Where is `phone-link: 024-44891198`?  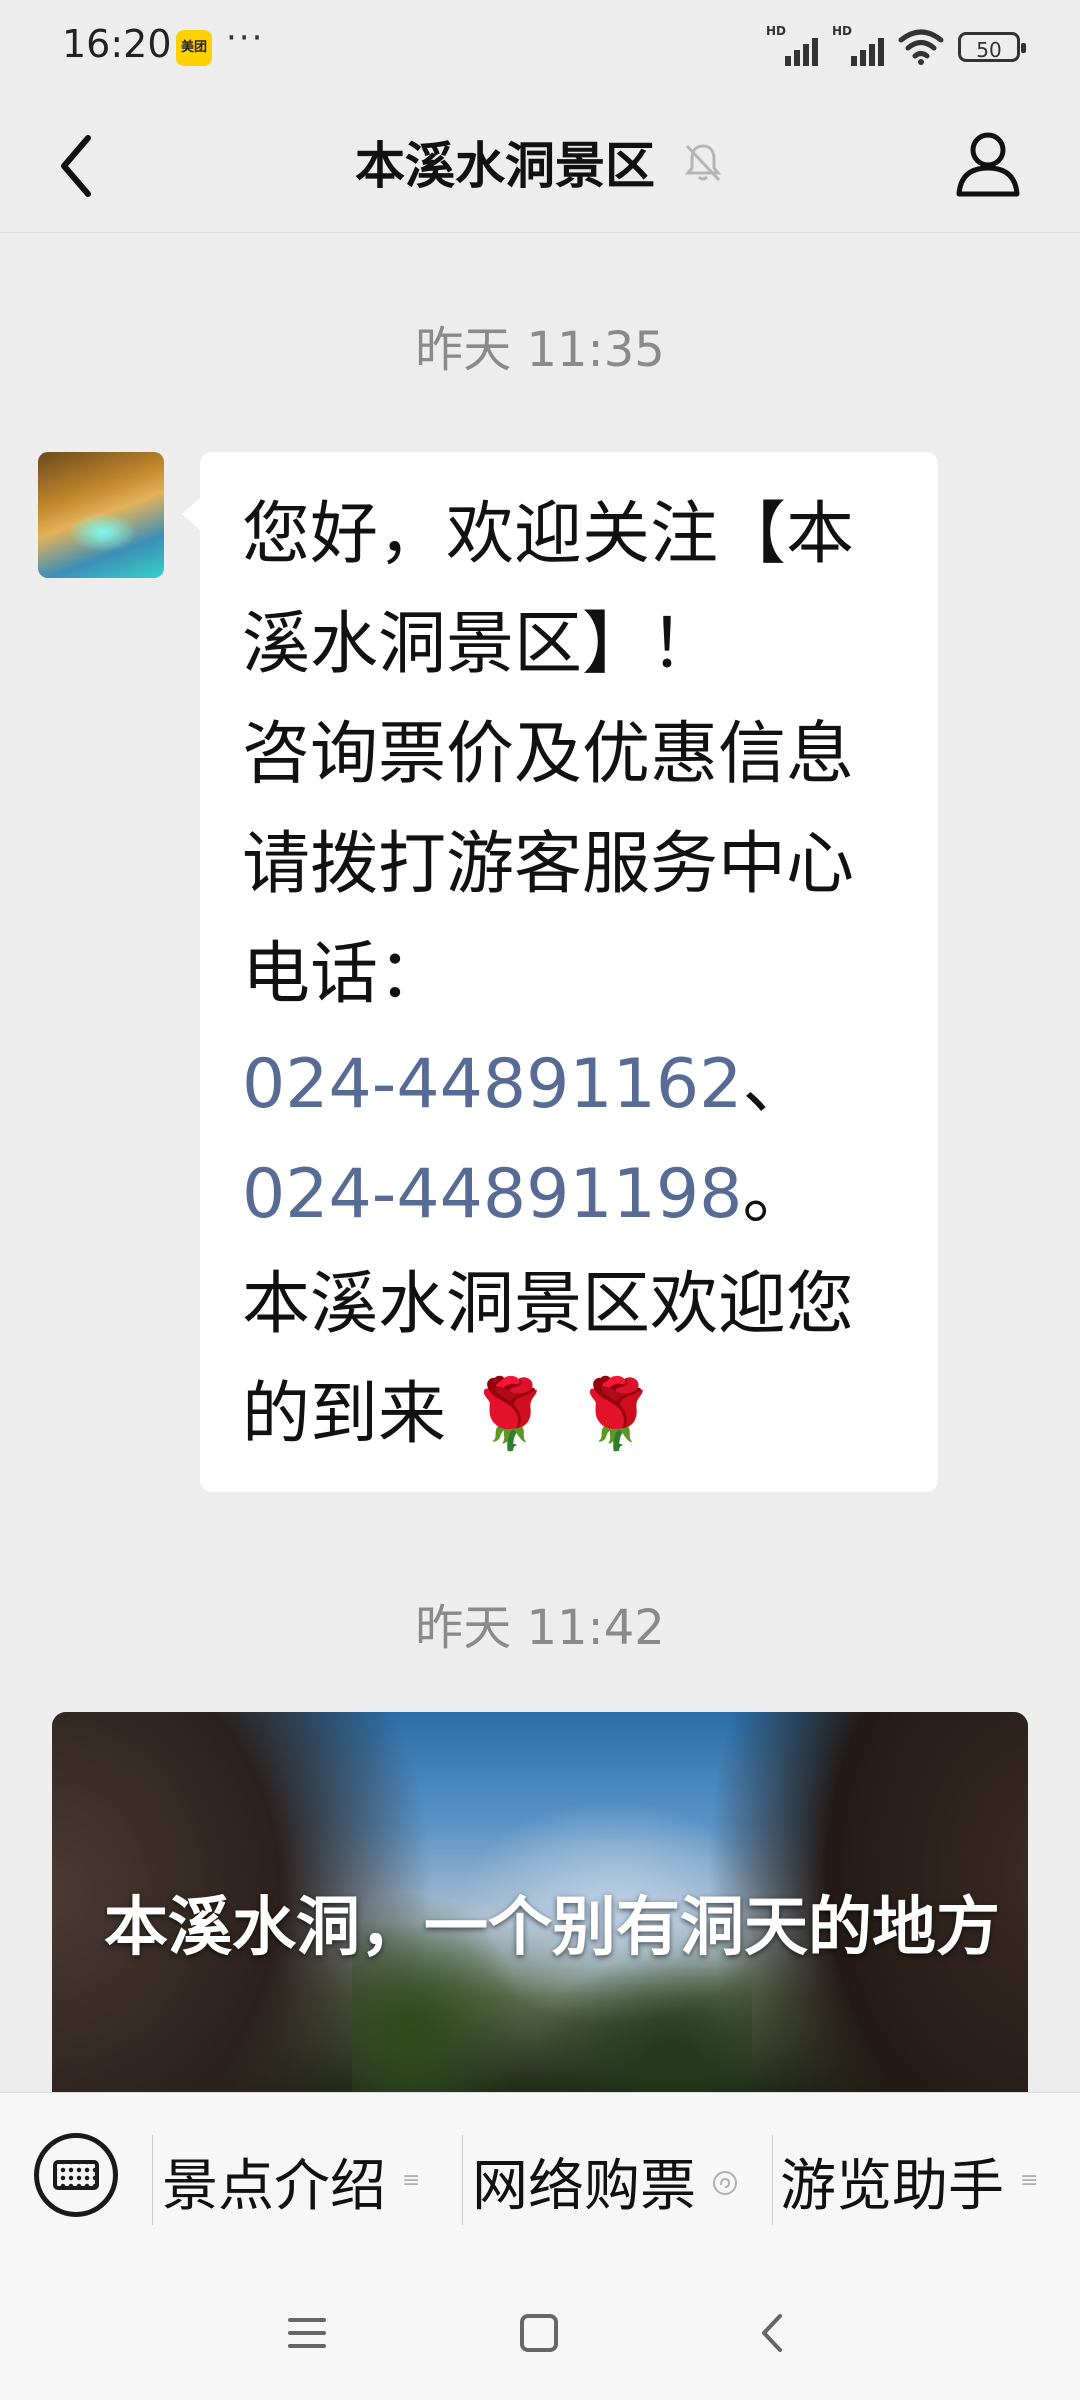
phone-link: 024-44891198 is located at coordinates (492, 1194).